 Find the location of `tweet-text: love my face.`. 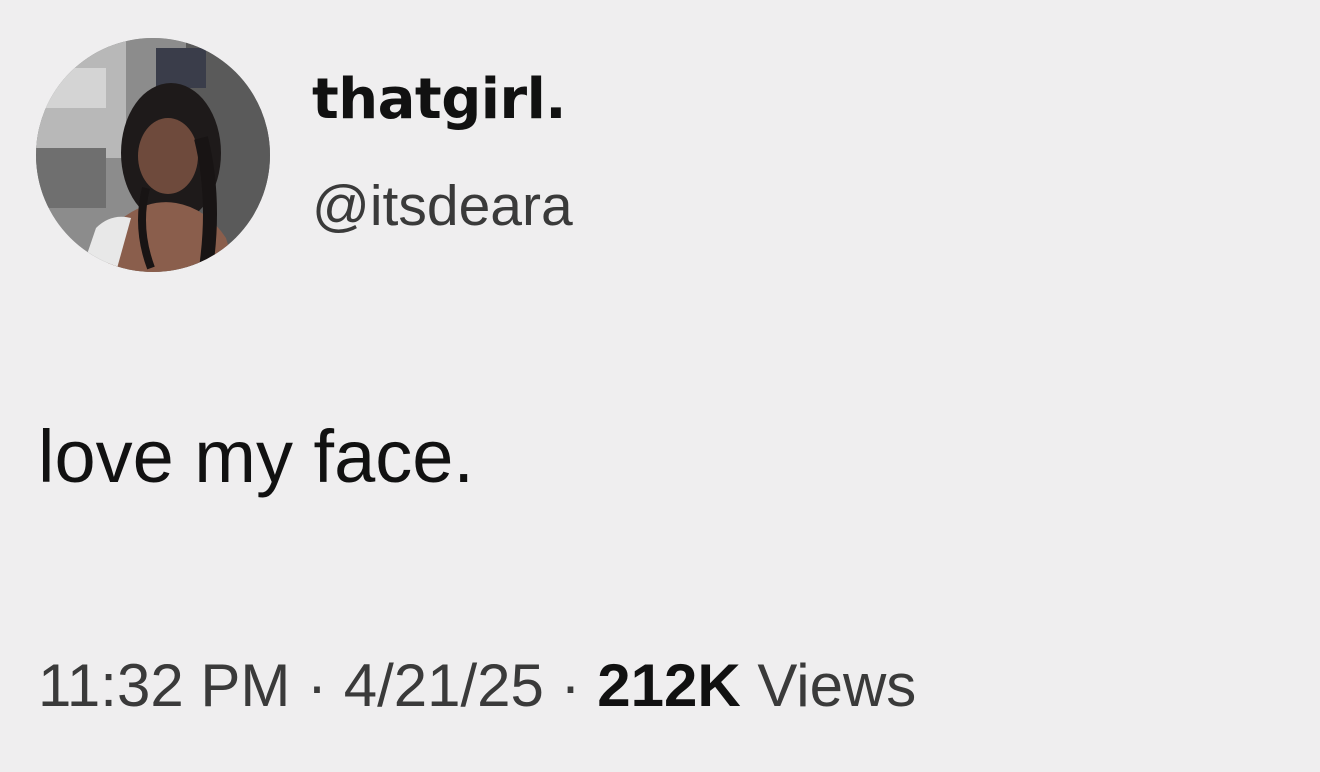

tweet-text: love my face. is located at coordinates (256, 456).